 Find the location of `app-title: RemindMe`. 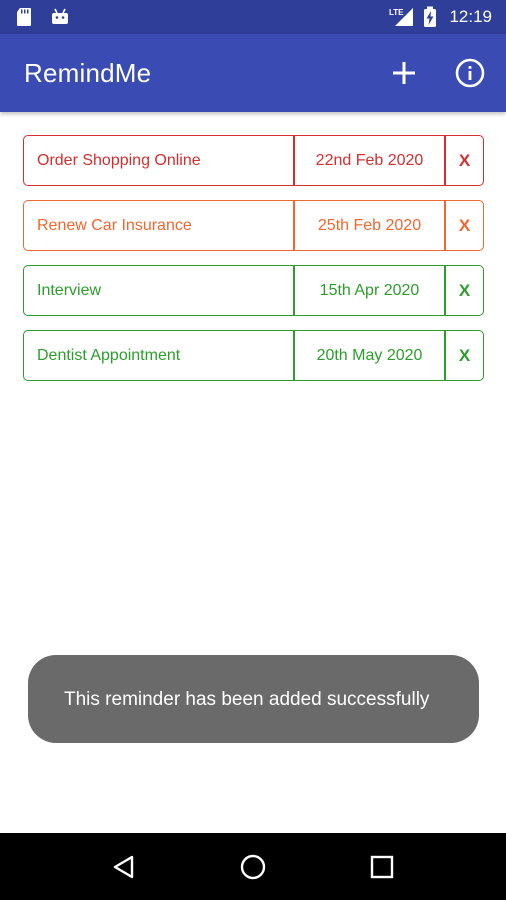

app-title: RemindMe is located at coordinates (88, 72).